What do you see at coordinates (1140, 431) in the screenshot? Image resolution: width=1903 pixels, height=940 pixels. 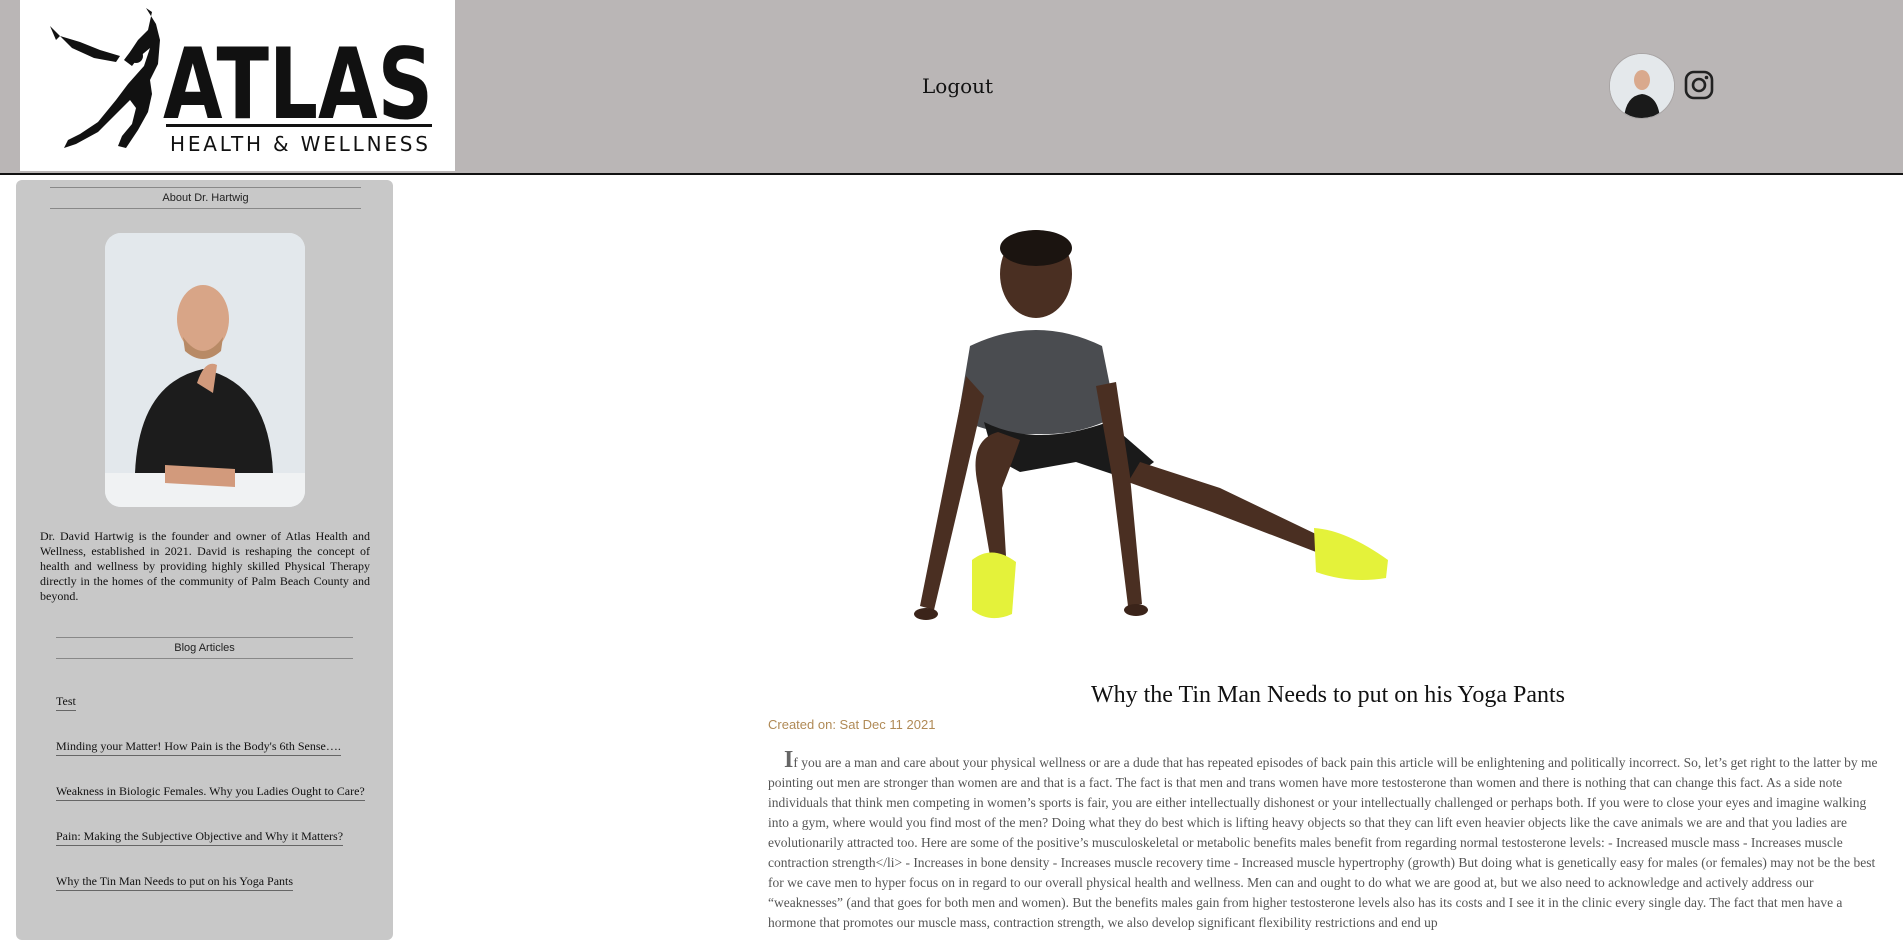 I see `article-hero-image` at bounding box center [1140, 431].